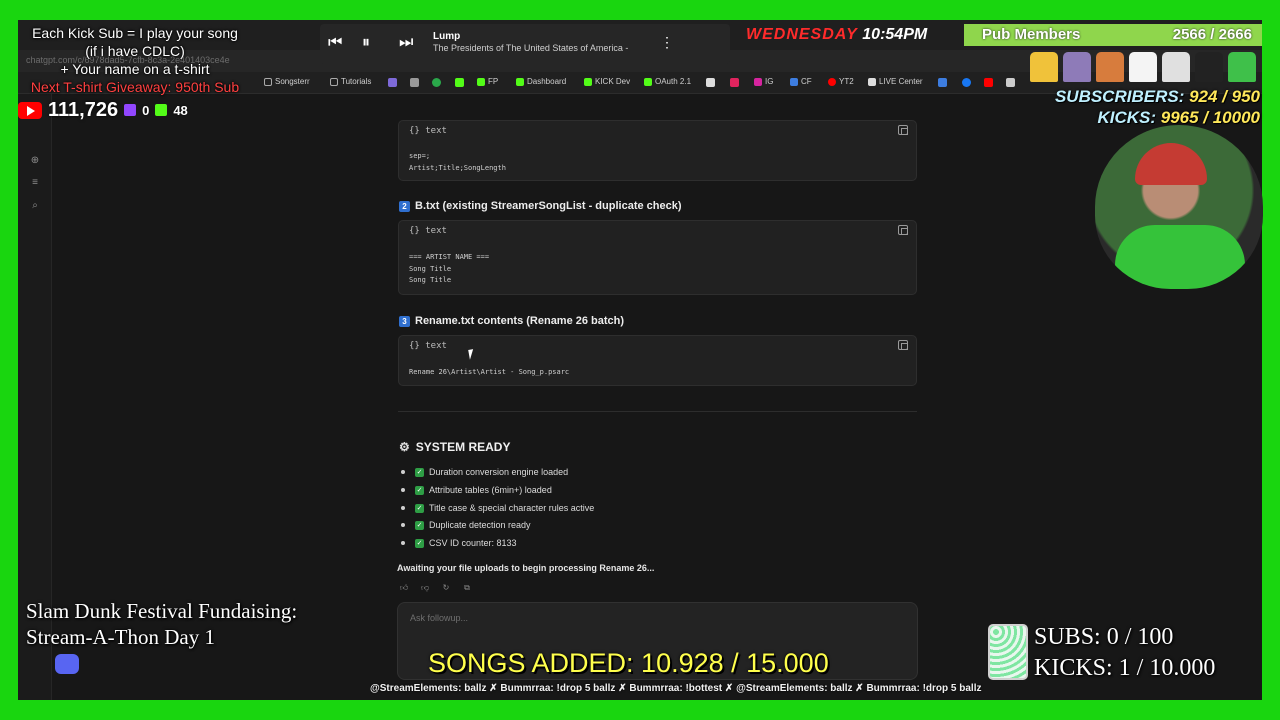  I want to click on more-options-icon: ⋮, so click(667, 42).